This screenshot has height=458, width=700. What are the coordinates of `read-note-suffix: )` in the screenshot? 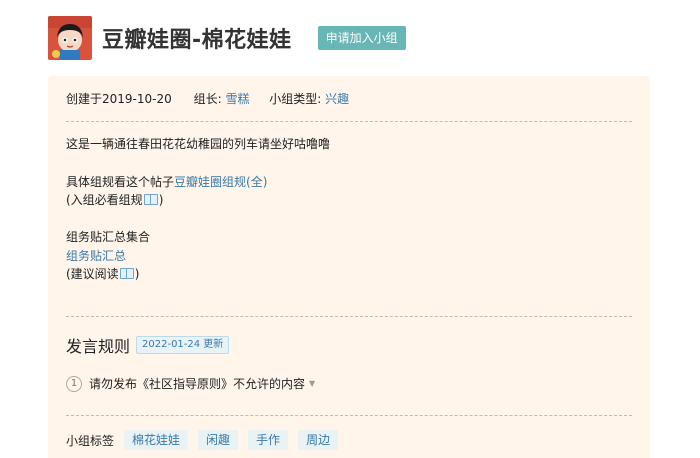 It's located at (137, 274).